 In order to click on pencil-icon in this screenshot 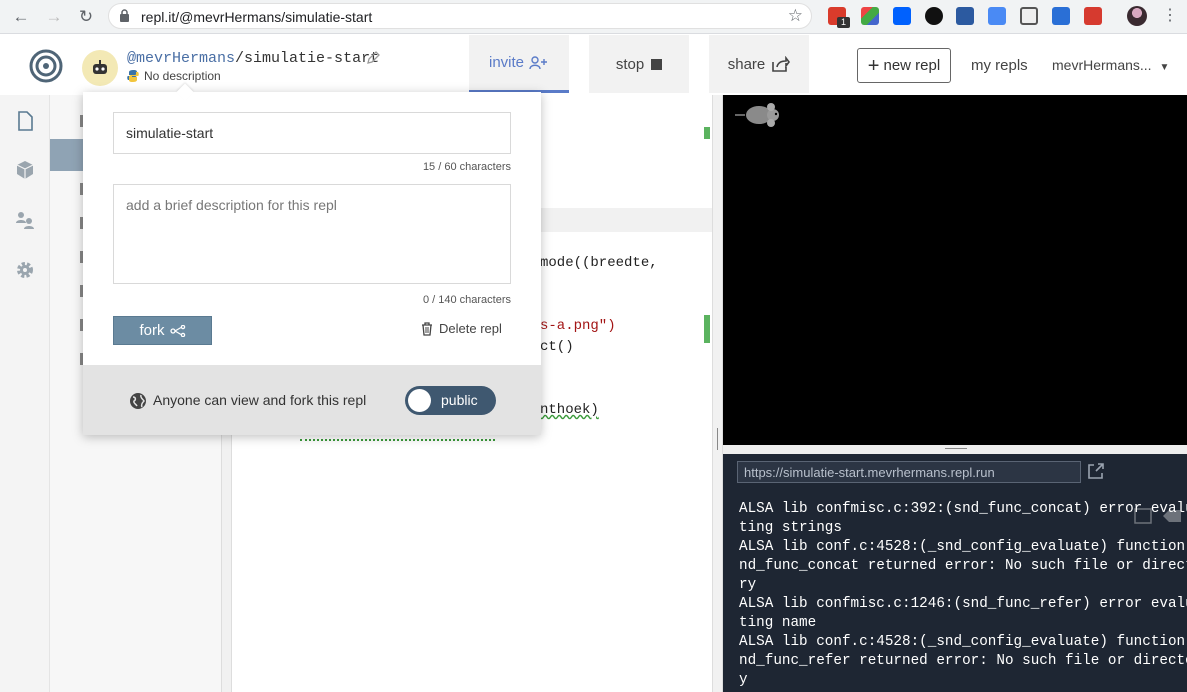, I will do `click(373, 58)`.